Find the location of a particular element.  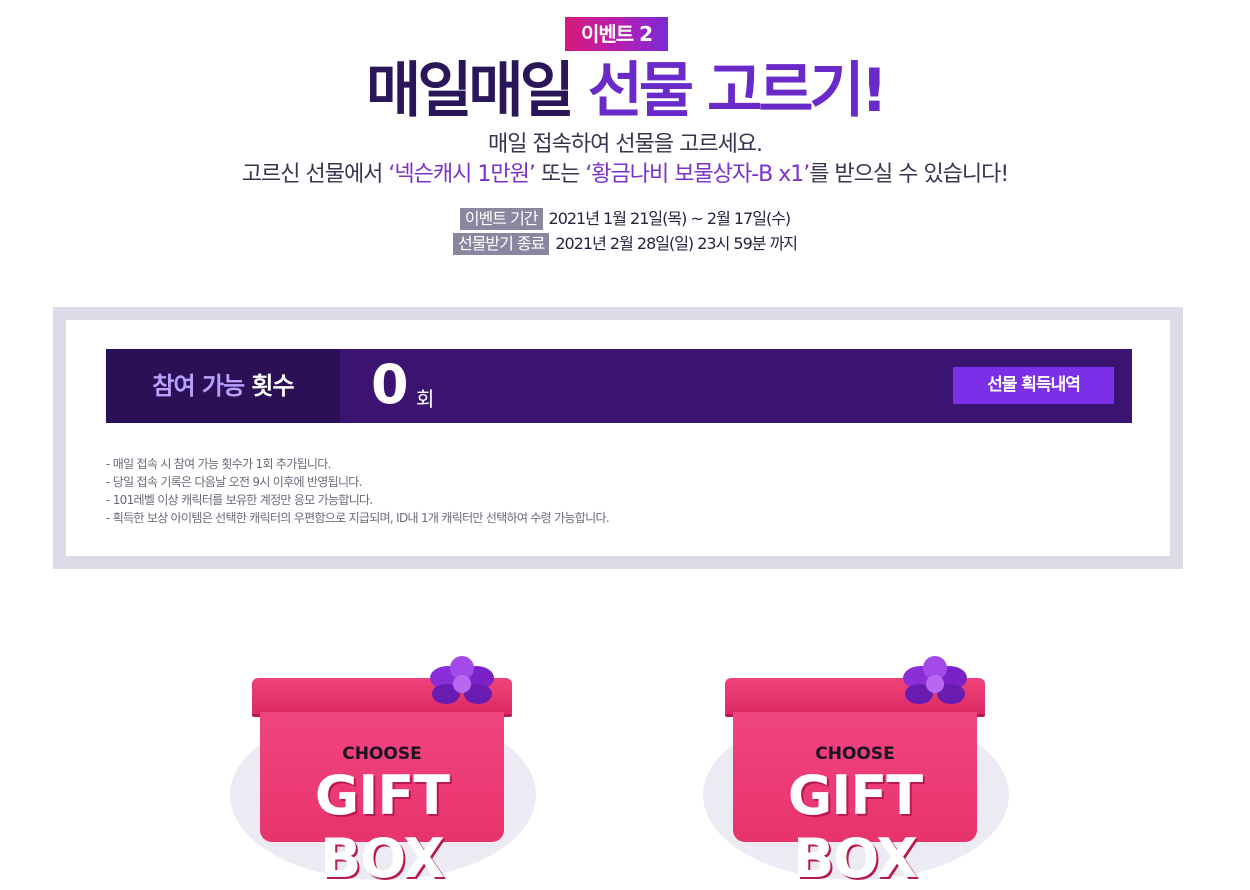

gift-box-1: CHOOSE GIFT BOX is located at coordinates (385, 760).